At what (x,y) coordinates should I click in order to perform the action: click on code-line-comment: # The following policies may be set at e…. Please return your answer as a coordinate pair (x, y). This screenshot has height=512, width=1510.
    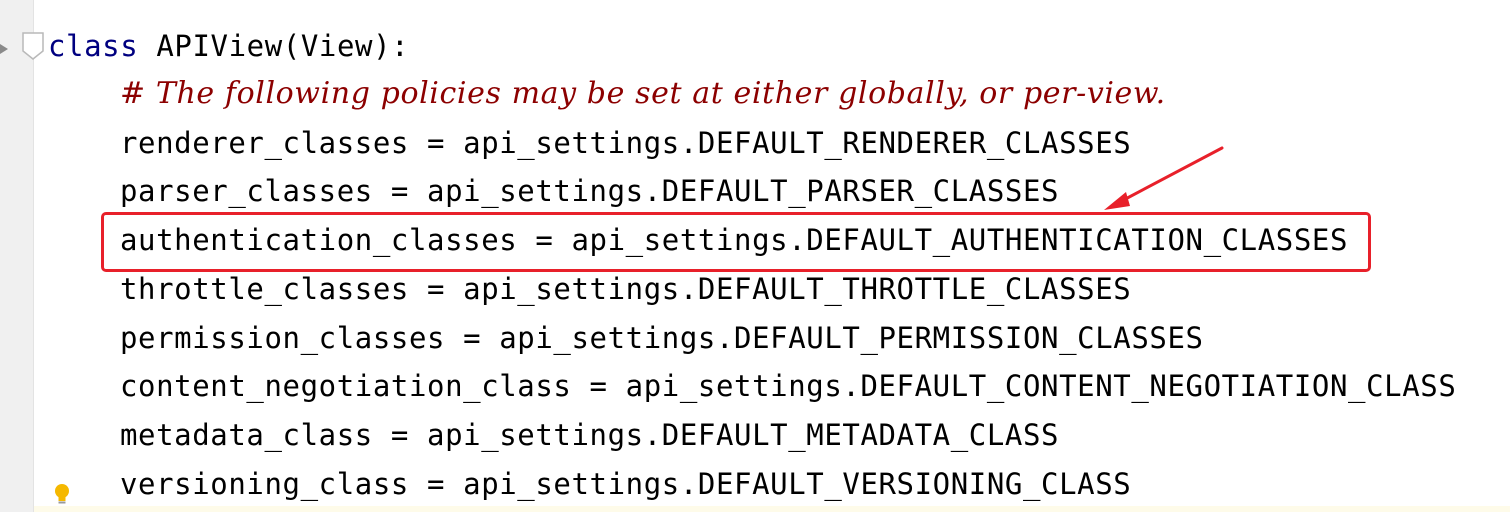
    Looking at the image, I should click on (643, 94).